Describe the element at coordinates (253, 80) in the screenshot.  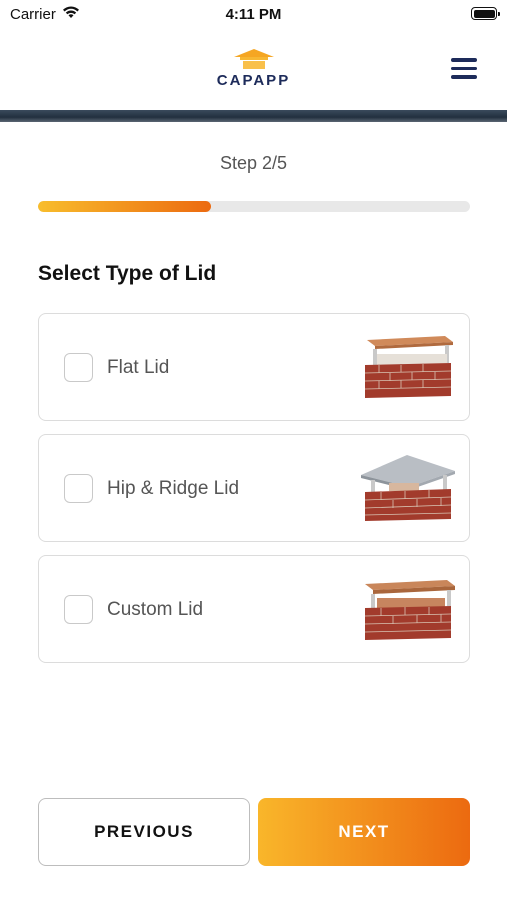
I see `brand-name: CAPAPP` at that location.